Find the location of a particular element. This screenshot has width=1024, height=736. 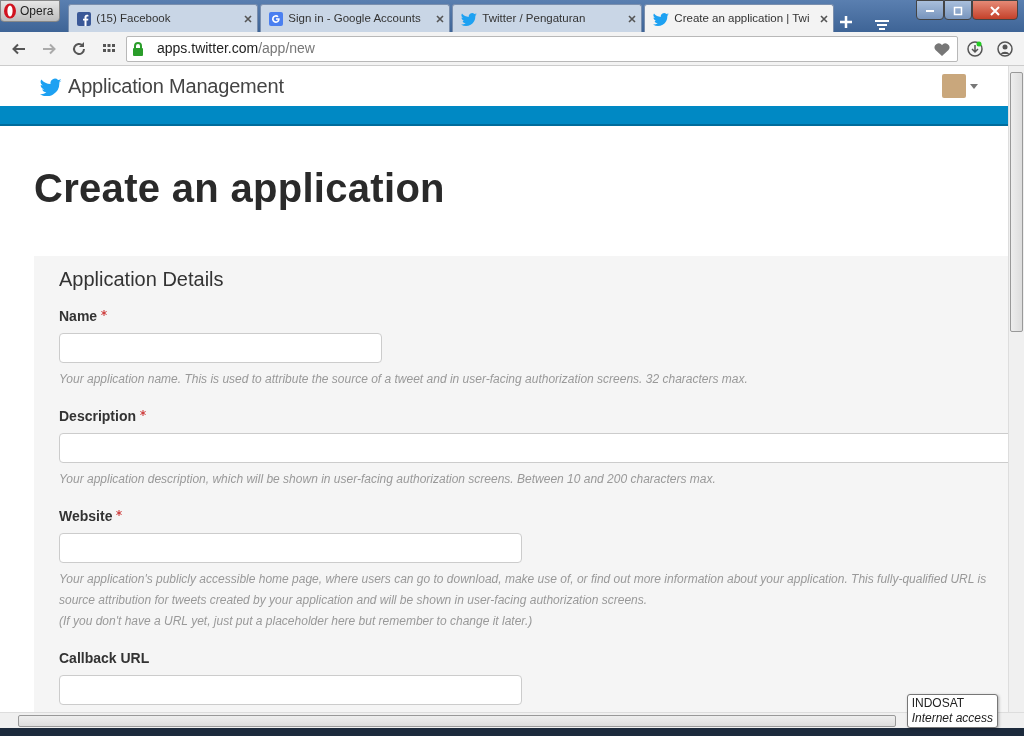

help-text: Your application description, which will be shown in user-facing authorization screens. Between 10 and 200 characters max. is located at coordinates (388, 479).